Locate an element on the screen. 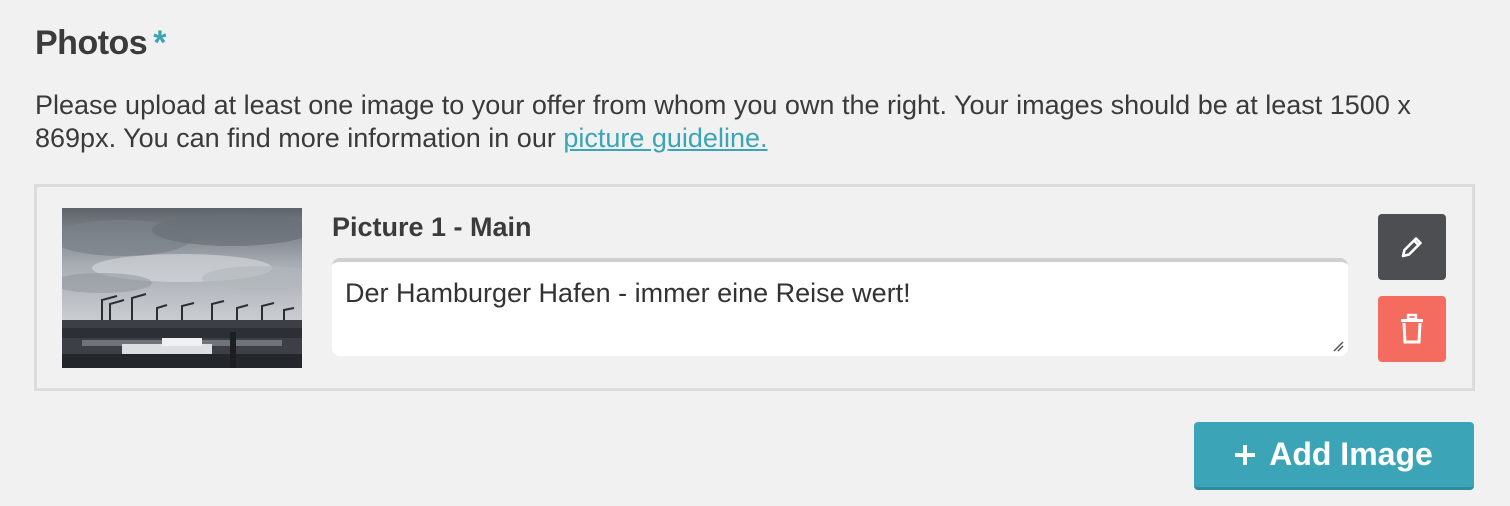 The height and width of the screenshot is (506, 1510). pencil-icon is located at coordinates (1411, 247).